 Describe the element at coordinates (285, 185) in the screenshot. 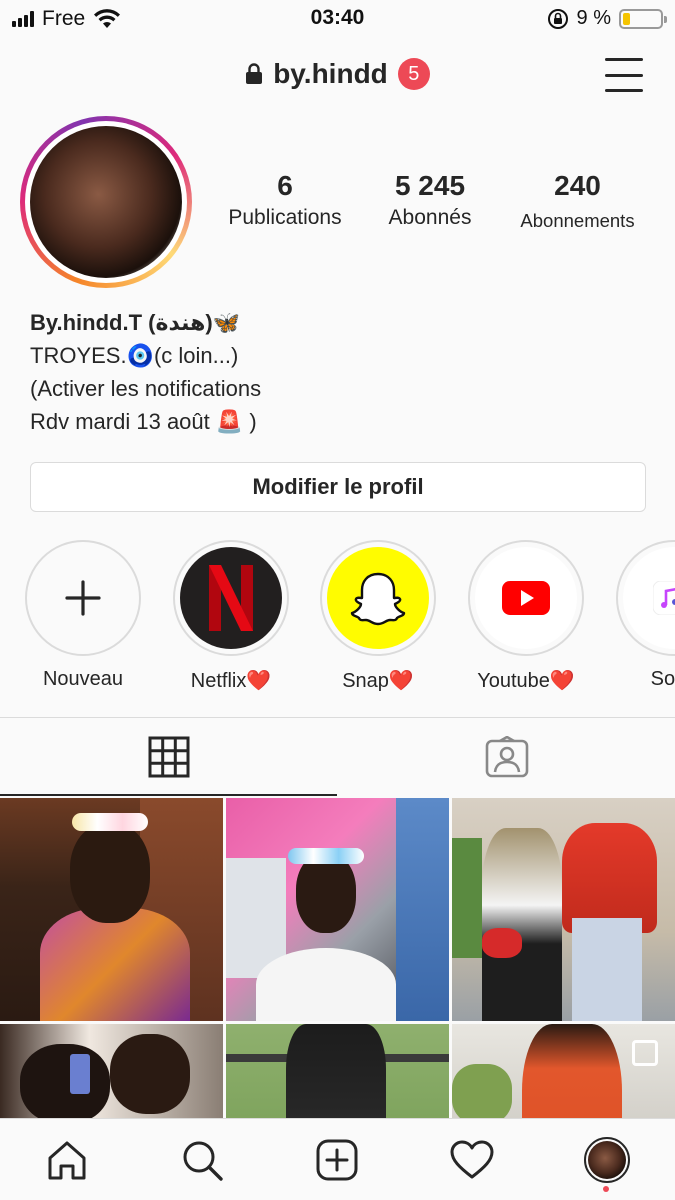

I see `publications-count: 6` at that location.